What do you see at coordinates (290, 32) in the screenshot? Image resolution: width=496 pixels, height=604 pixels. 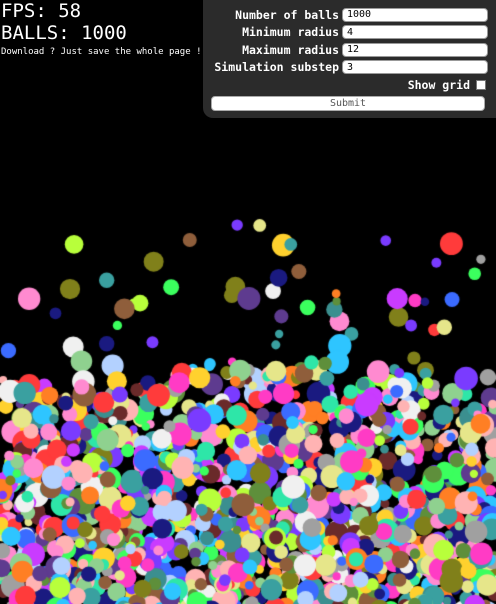 I see `min-radius-label: Minimum radius` at bounding box center [290, 32].